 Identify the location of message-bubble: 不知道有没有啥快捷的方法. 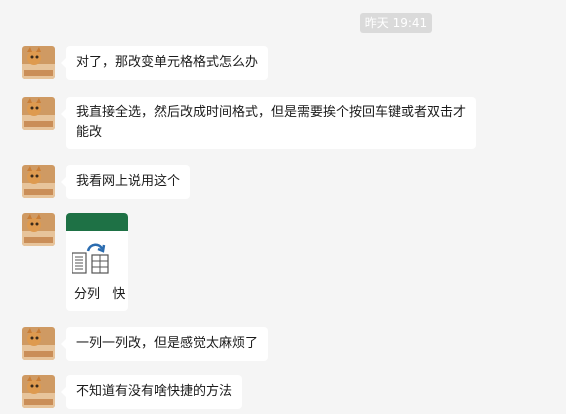
(151, 392).